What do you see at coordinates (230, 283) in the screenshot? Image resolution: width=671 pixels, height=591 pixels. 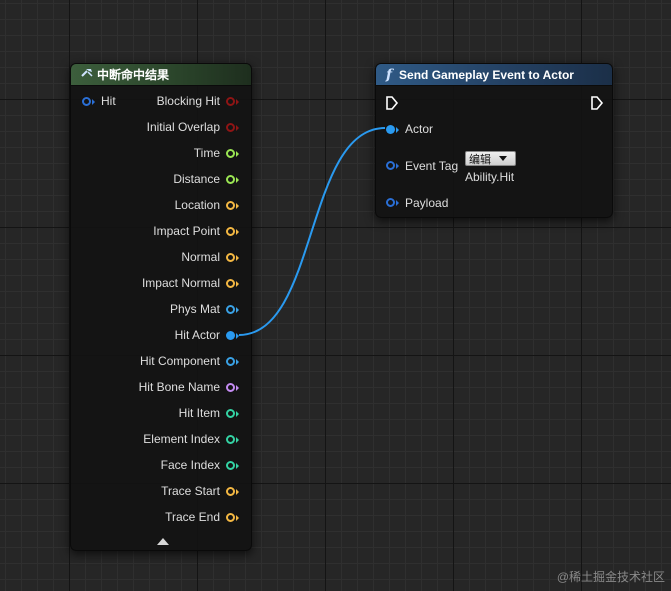 I see `impact-normal-output-pin` at bounding box center [230, 283].